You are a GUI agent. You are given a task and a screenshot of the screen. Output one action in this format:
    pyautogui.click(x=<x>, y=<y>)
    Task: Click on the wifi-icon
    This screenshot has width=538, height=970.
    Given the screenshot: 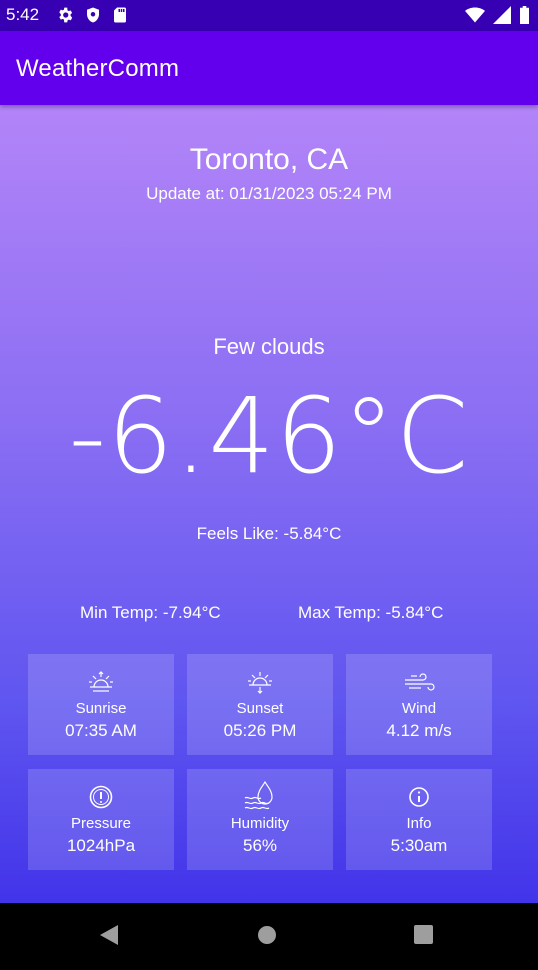 What is the action you would take?
    pyautogui.click(x=475, y=17)
    